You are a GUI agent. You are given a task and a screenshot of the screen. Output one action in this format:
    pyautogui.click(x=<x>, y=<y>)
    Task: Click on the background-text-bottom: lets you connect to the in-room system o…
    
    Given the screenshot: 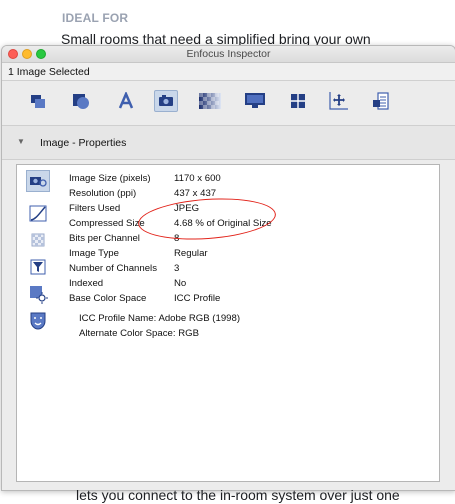 What is the action you would take?
    pyautogui.click(x=238, y=495)
    